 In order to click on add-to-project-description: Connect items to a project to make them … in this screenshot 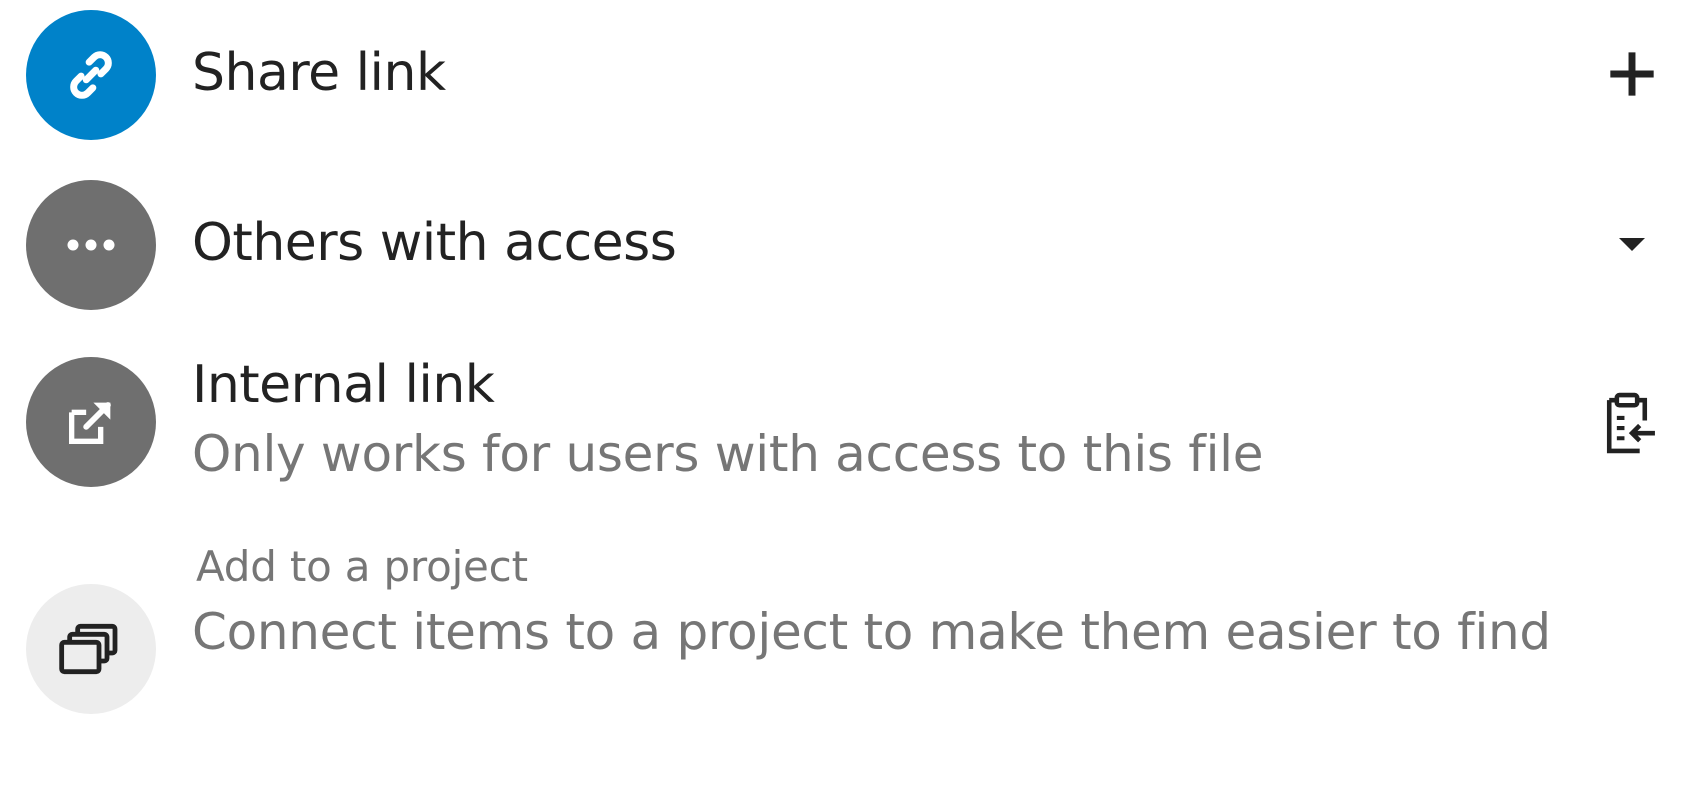, I will do `click(871, 632)`.